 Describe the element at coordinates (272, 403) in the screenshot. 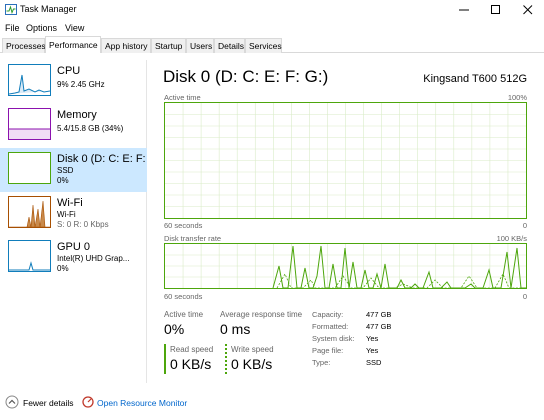

I see `footer-bar: Fewer details Open Resource Monitor` at that location.